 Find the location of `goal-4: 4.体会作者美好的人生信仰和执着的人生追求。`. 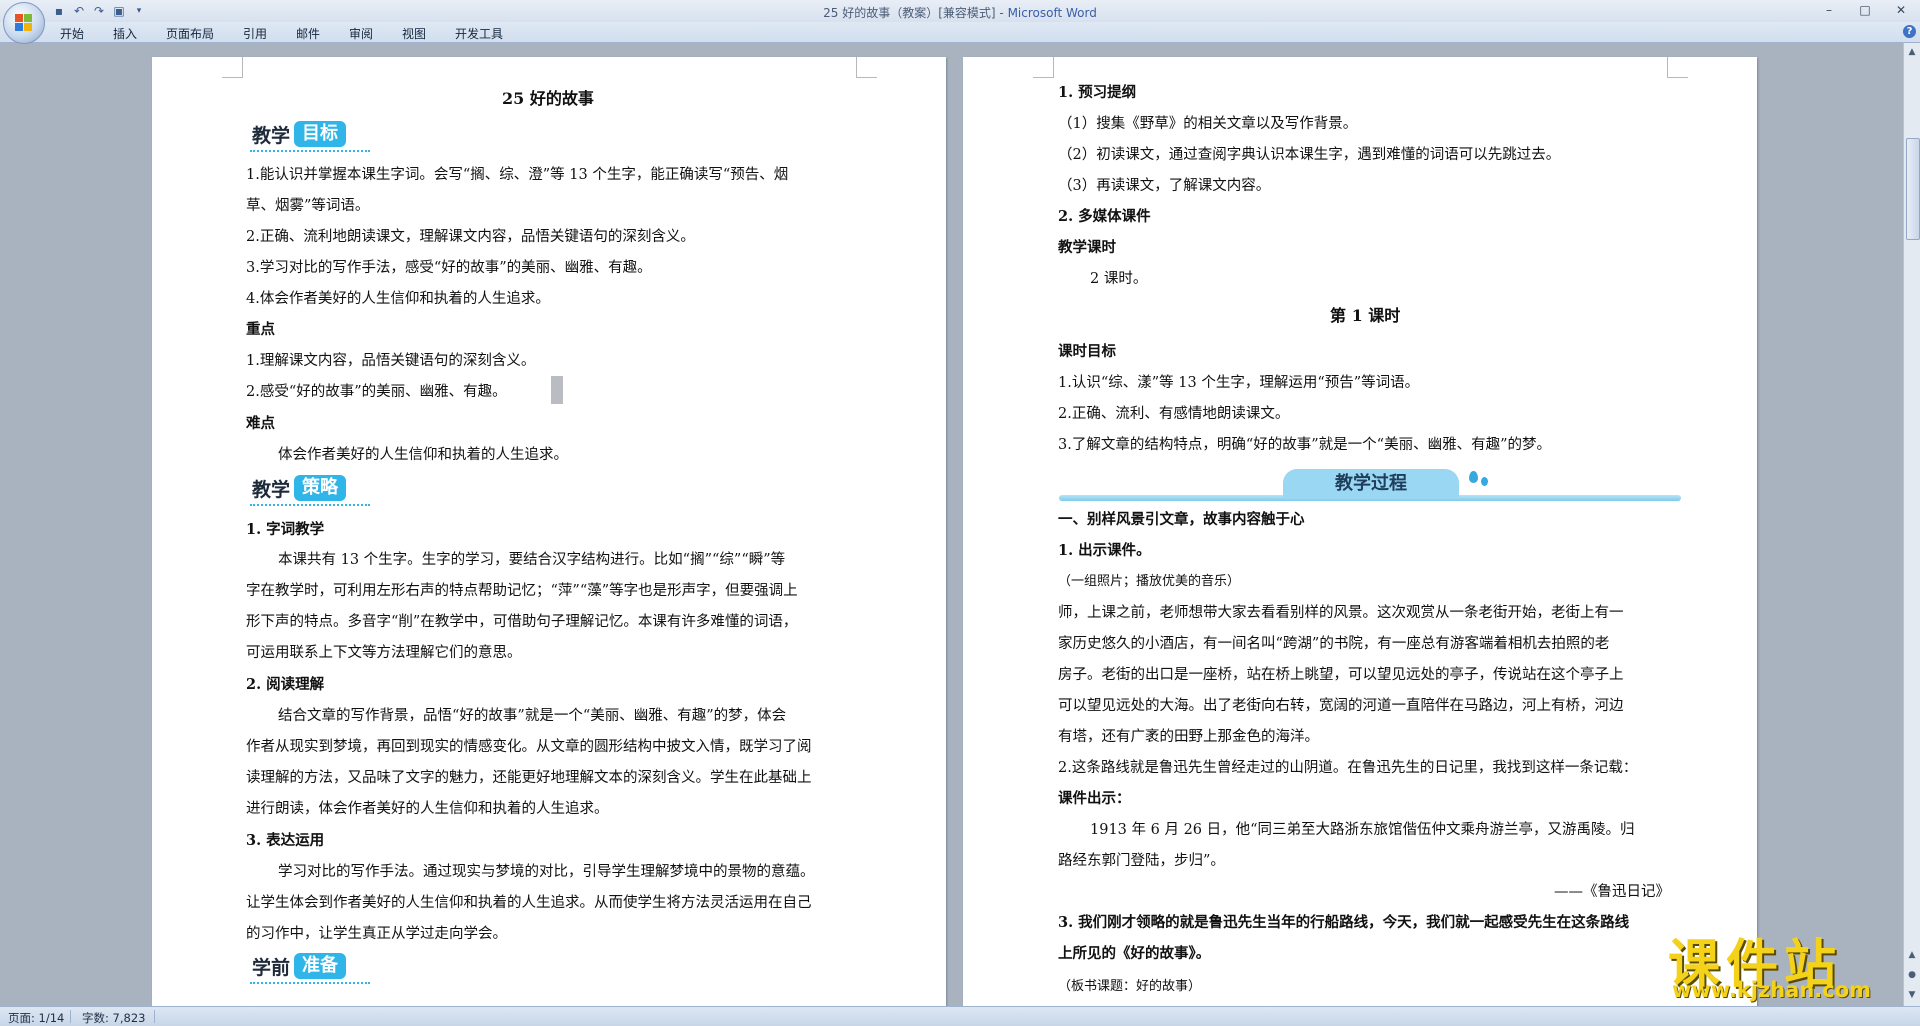

goal-4: 4.体会作者美好的人生信仰和执着的人生追求。 is located at coordinates (398, 299).